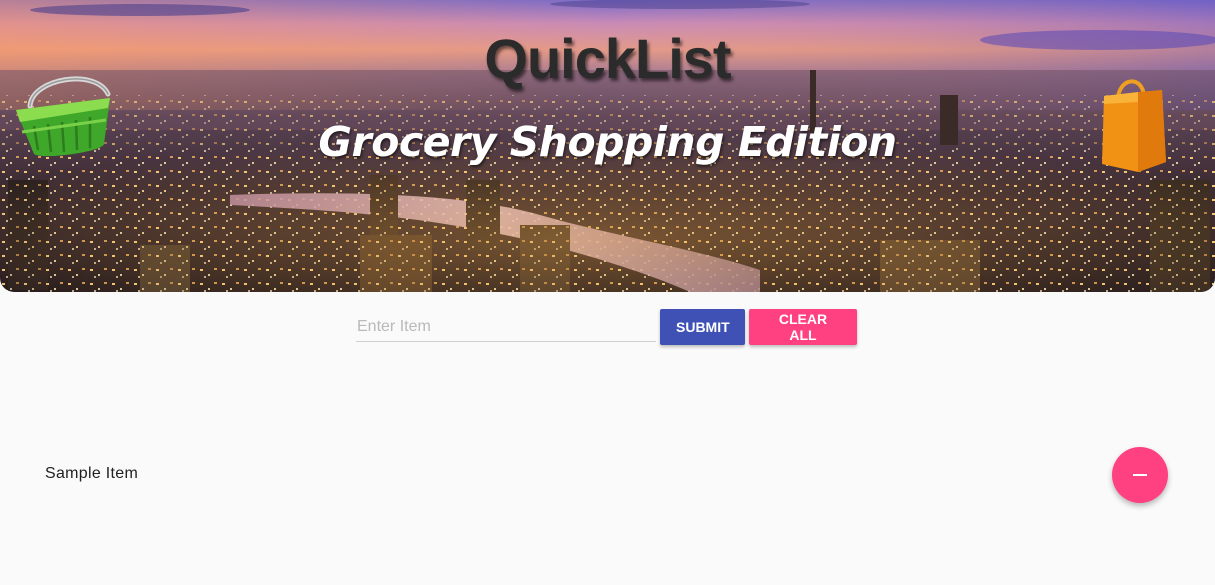 This screenshot has width=1215, height=585. I want to click on app-title: QuickList, so click(607, 58).